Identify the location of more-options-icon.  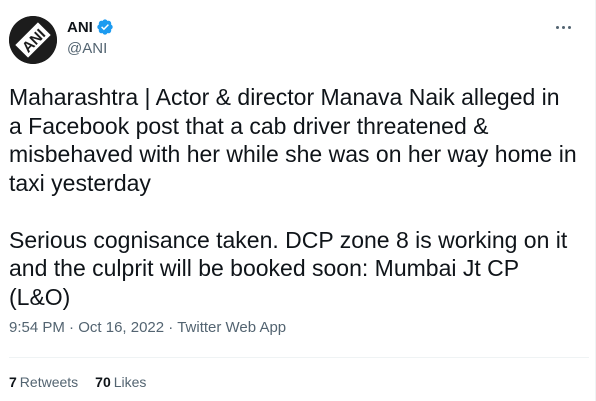
(566, 27).